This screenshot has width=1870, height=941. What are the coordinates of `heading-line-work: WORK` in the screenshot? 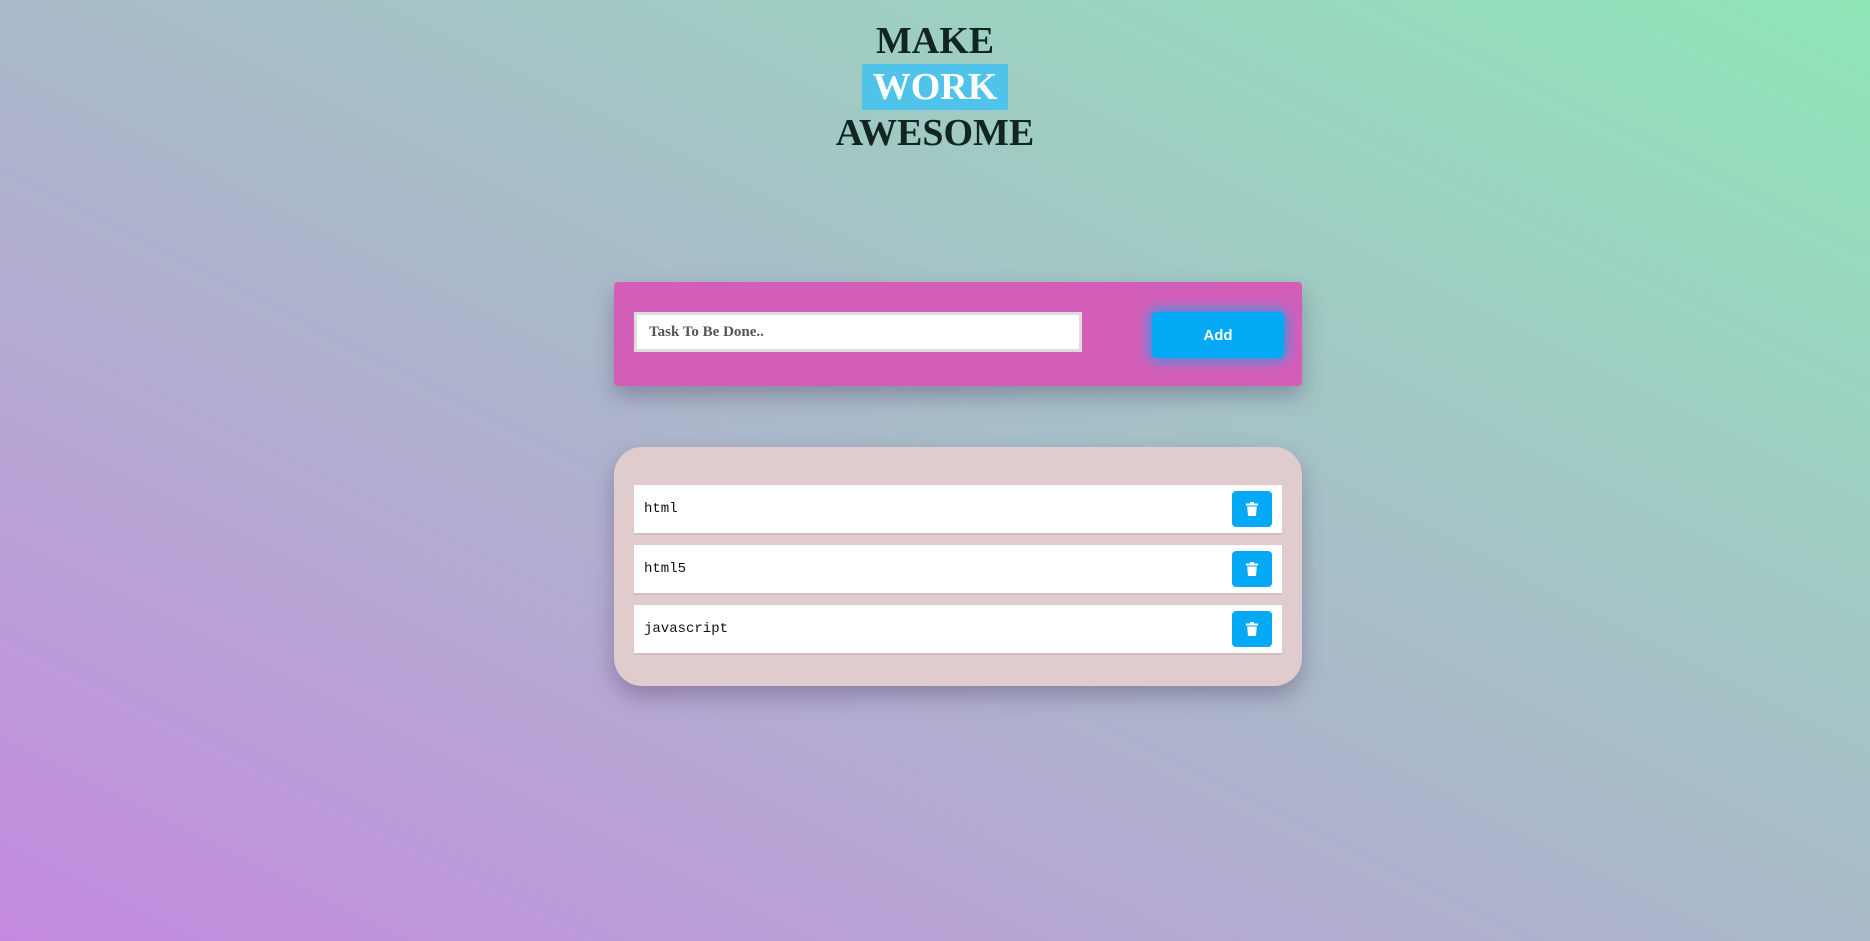 It's located at (935, 87).